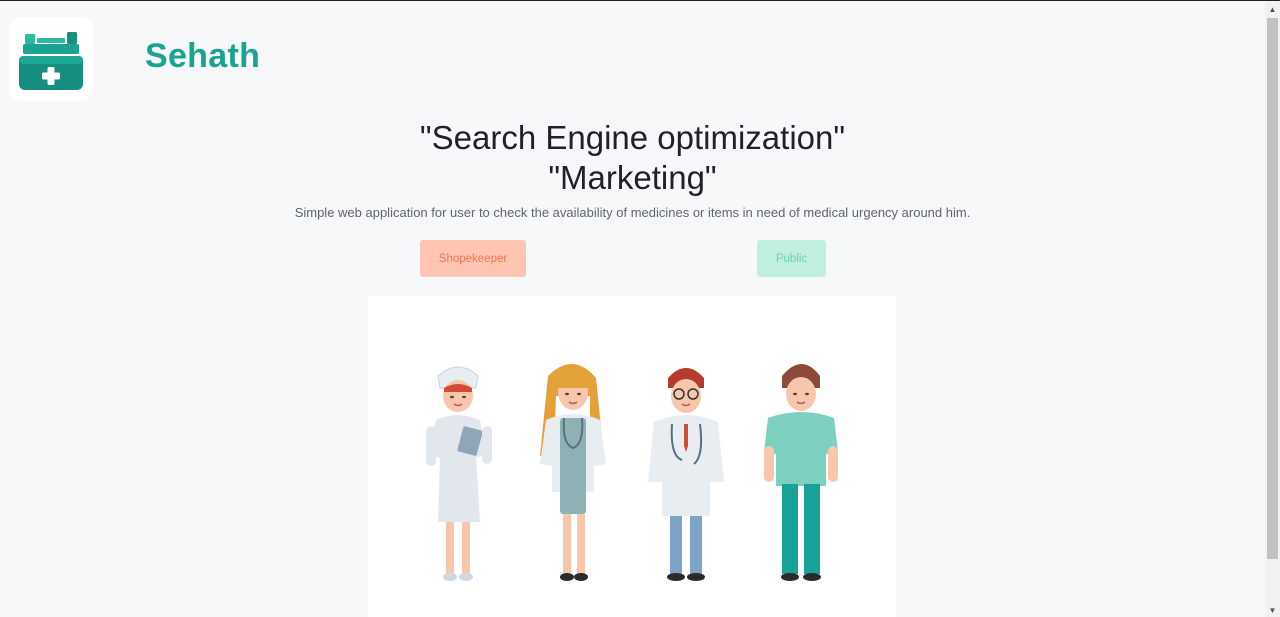 This screenshot has height=617, width=1280. What do you see at coordinates (459, 473) in the screenshot?
I see `nurse-figure` at bounding box center [459, 473].